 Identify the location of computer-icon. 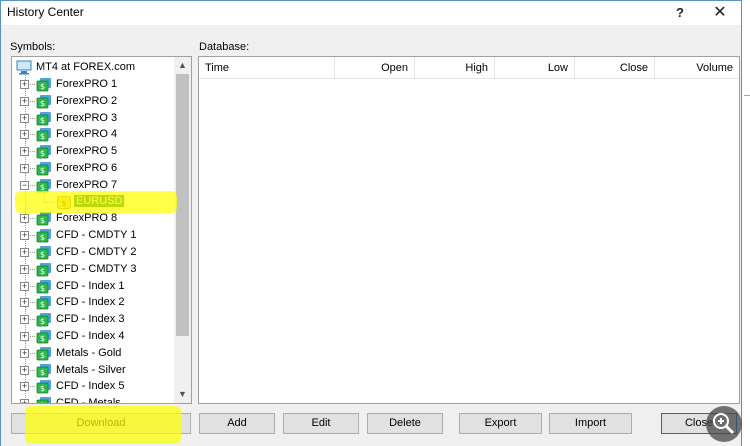
(24, 67).